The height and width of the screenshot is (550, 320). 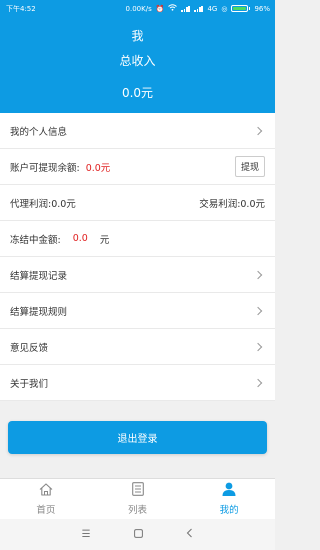 I want to click on total-income-amount: 0.0元, so click(x=137, y=93).